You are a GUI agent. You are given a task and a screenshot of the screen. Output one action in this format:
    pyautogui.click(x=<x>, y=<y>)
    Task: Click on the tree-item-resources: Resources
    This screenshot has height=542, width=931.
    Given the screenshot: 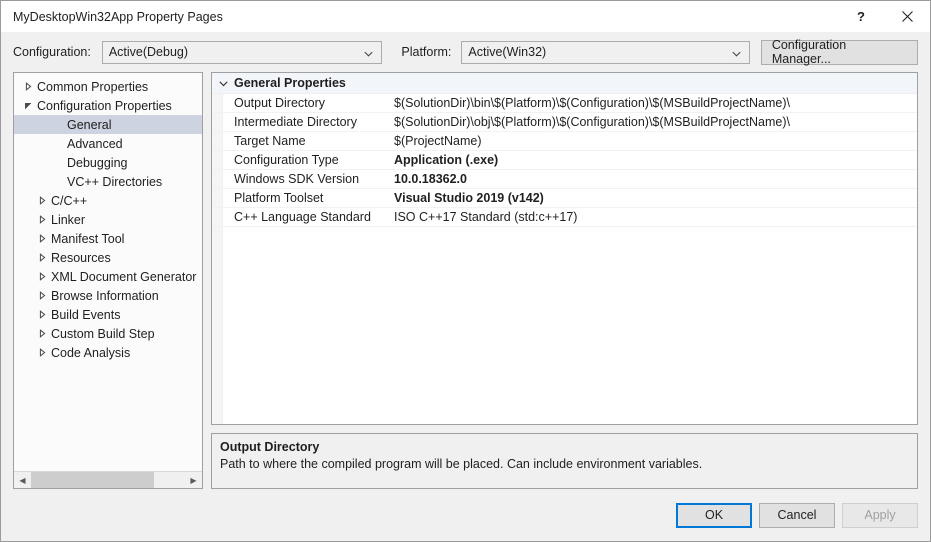 What is the action you would take?
    pyautogui.click(x=108, y=257)
    